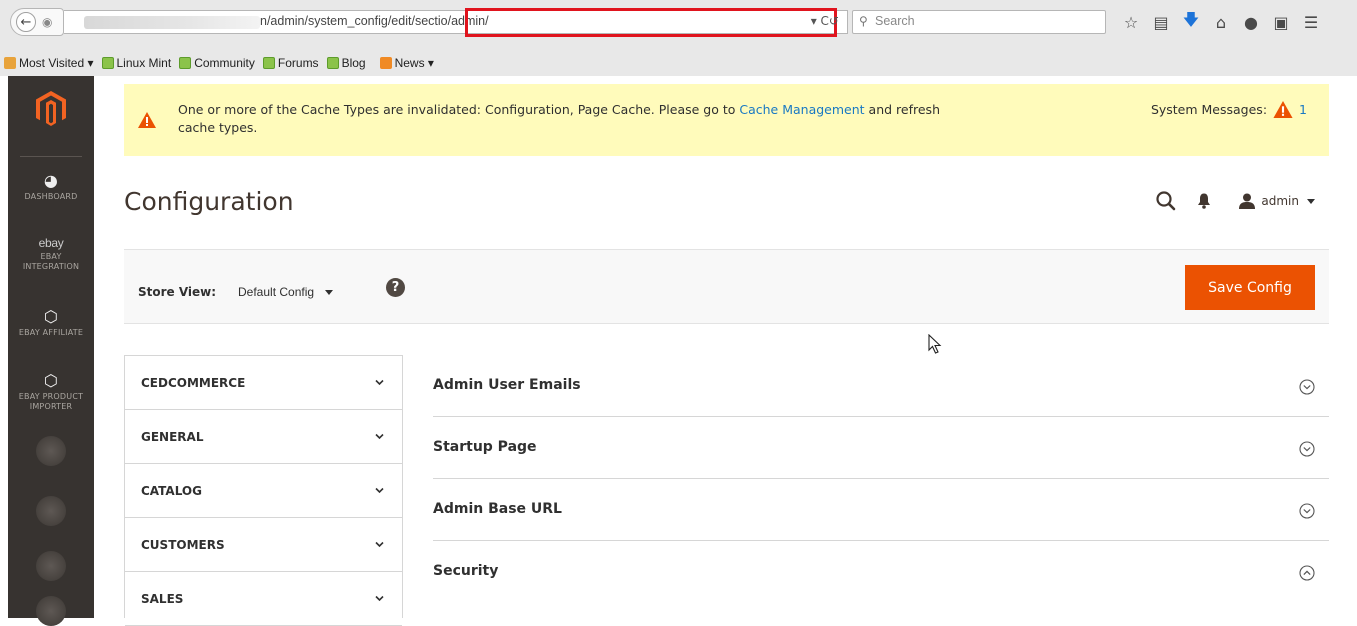 Image resolution: width=1357 pixels, height=626 pixels. Describe the element at coordinates (801, 109) in the screenshot. I see `cache-management-link: Cache Management` at that location.